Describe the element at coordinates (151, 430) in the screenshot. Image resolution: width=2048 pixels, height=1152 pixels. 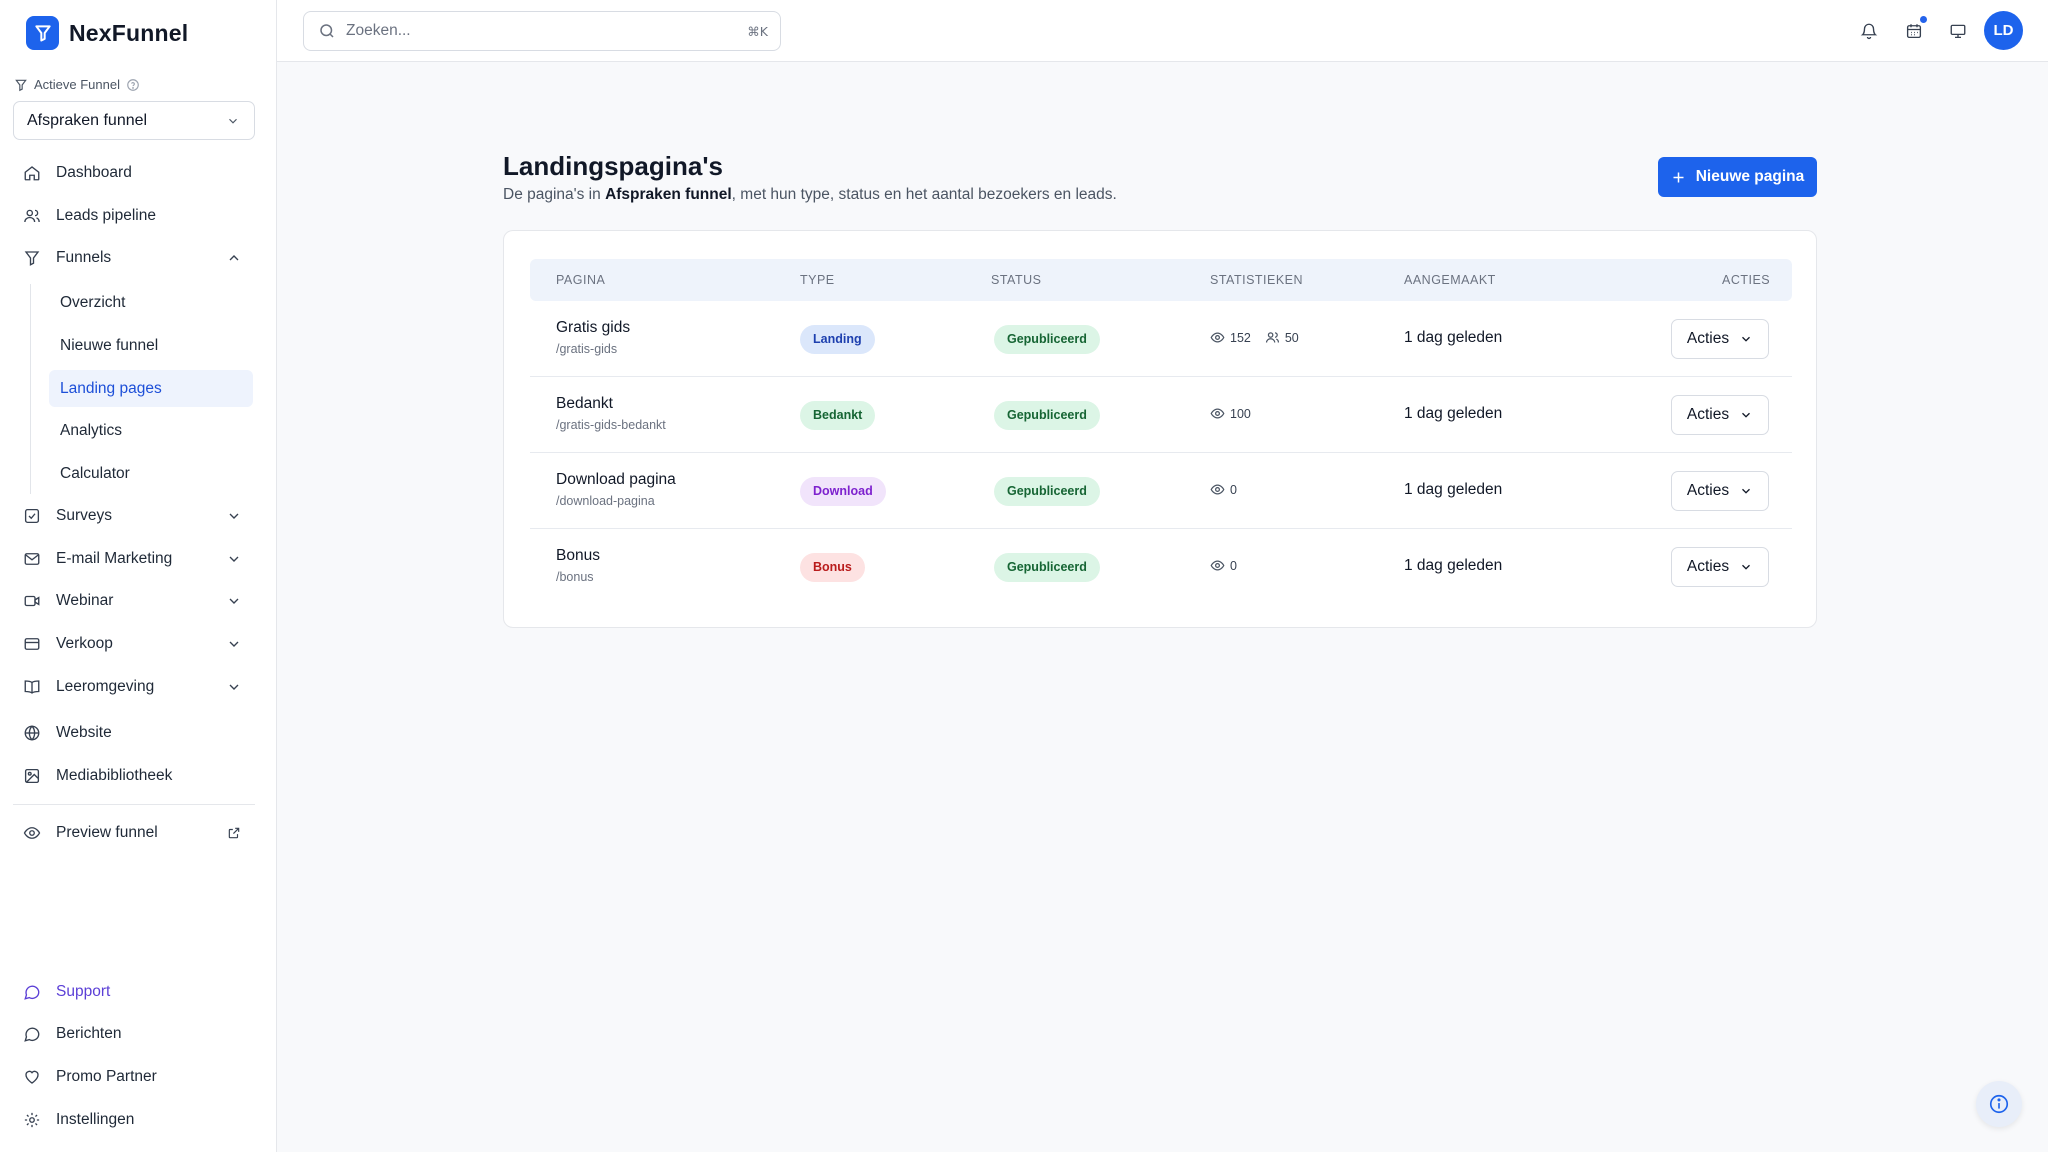
I see `sub-item-analytics: Analytics` at that location.